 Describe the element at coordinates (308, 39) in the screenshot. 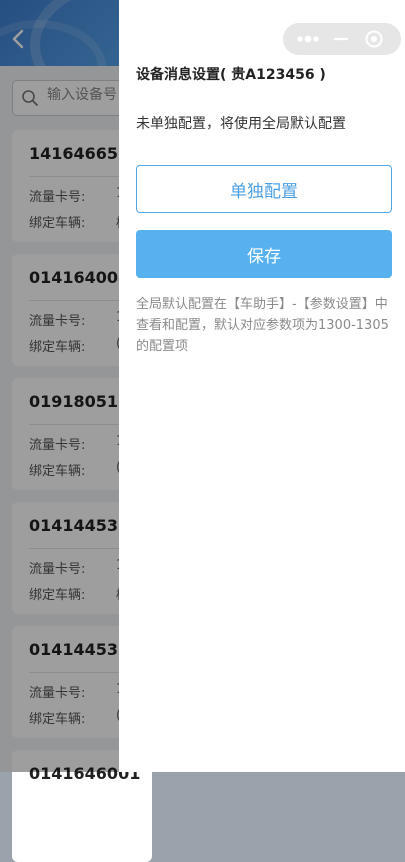

I see `more-dots-icon` at that location.